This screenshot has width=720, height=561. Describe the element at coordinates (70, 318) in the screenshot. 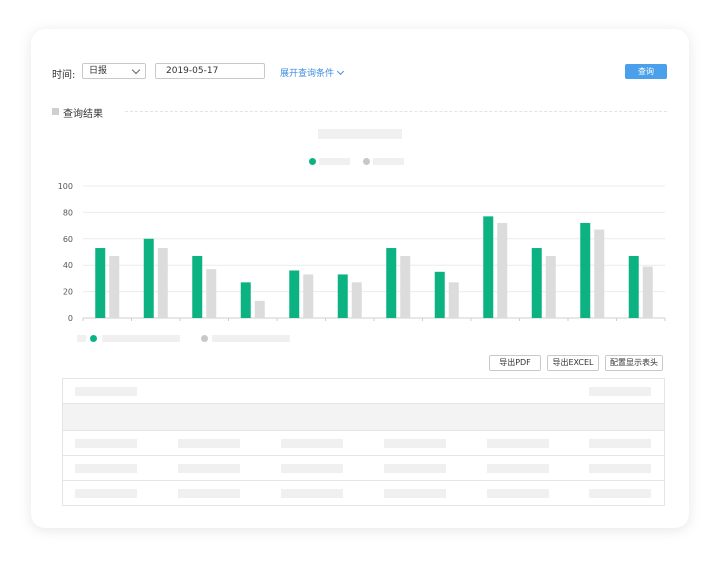

I see `y-tick-label: 0` at that location.